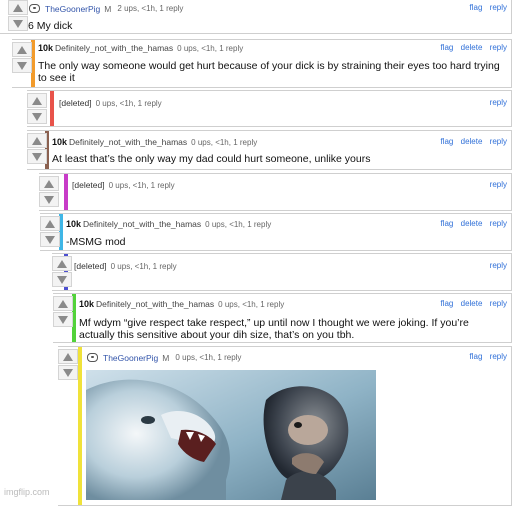 The image size is (515, 506). Describe the element at coordinates (27, 492) in the screenshot. I see `watermark: imgflip.com` at that location.